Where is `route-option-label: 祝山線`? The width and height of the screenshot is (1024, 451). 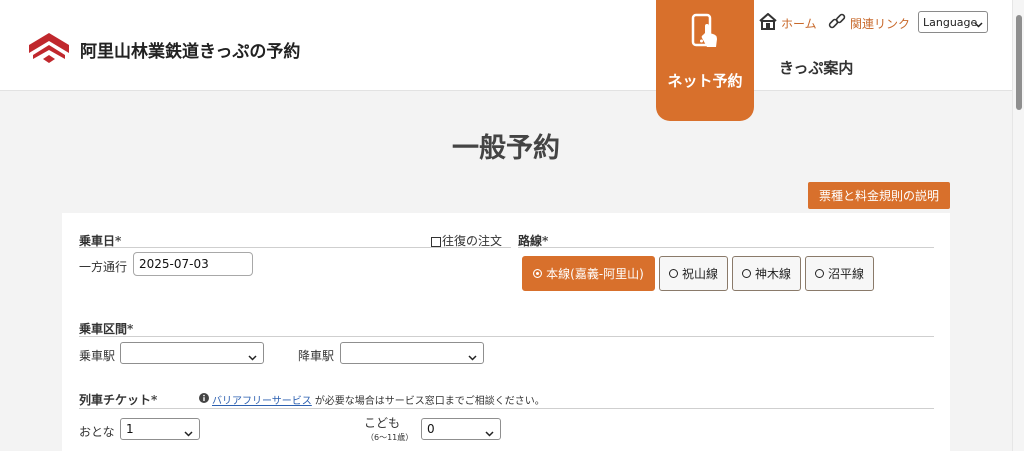
route-option-label: 祝山線 is located at coordinates (699, 274).